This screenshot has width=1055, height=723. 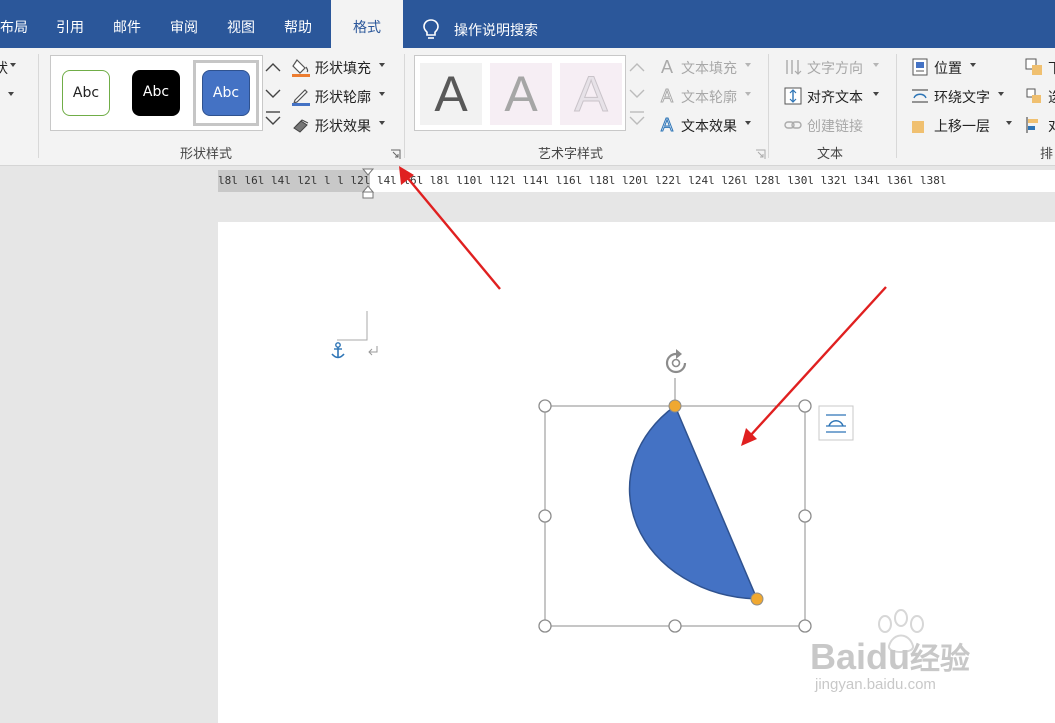 I want to click on resize-handle-top-right, so click(x=805, y=406).